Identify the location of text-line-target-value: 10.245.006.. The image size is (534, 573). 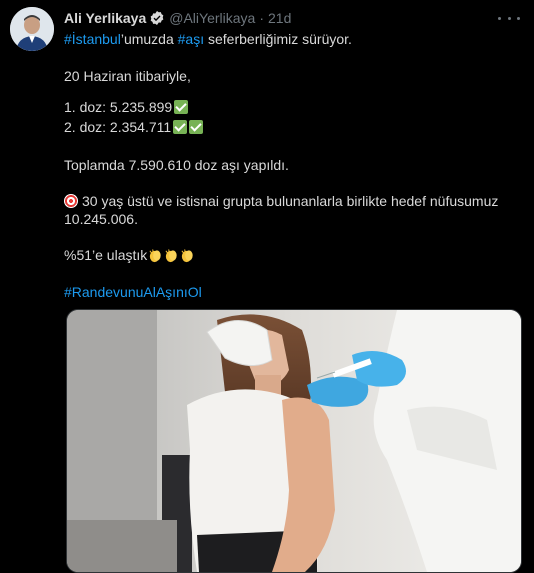
(101, 219).